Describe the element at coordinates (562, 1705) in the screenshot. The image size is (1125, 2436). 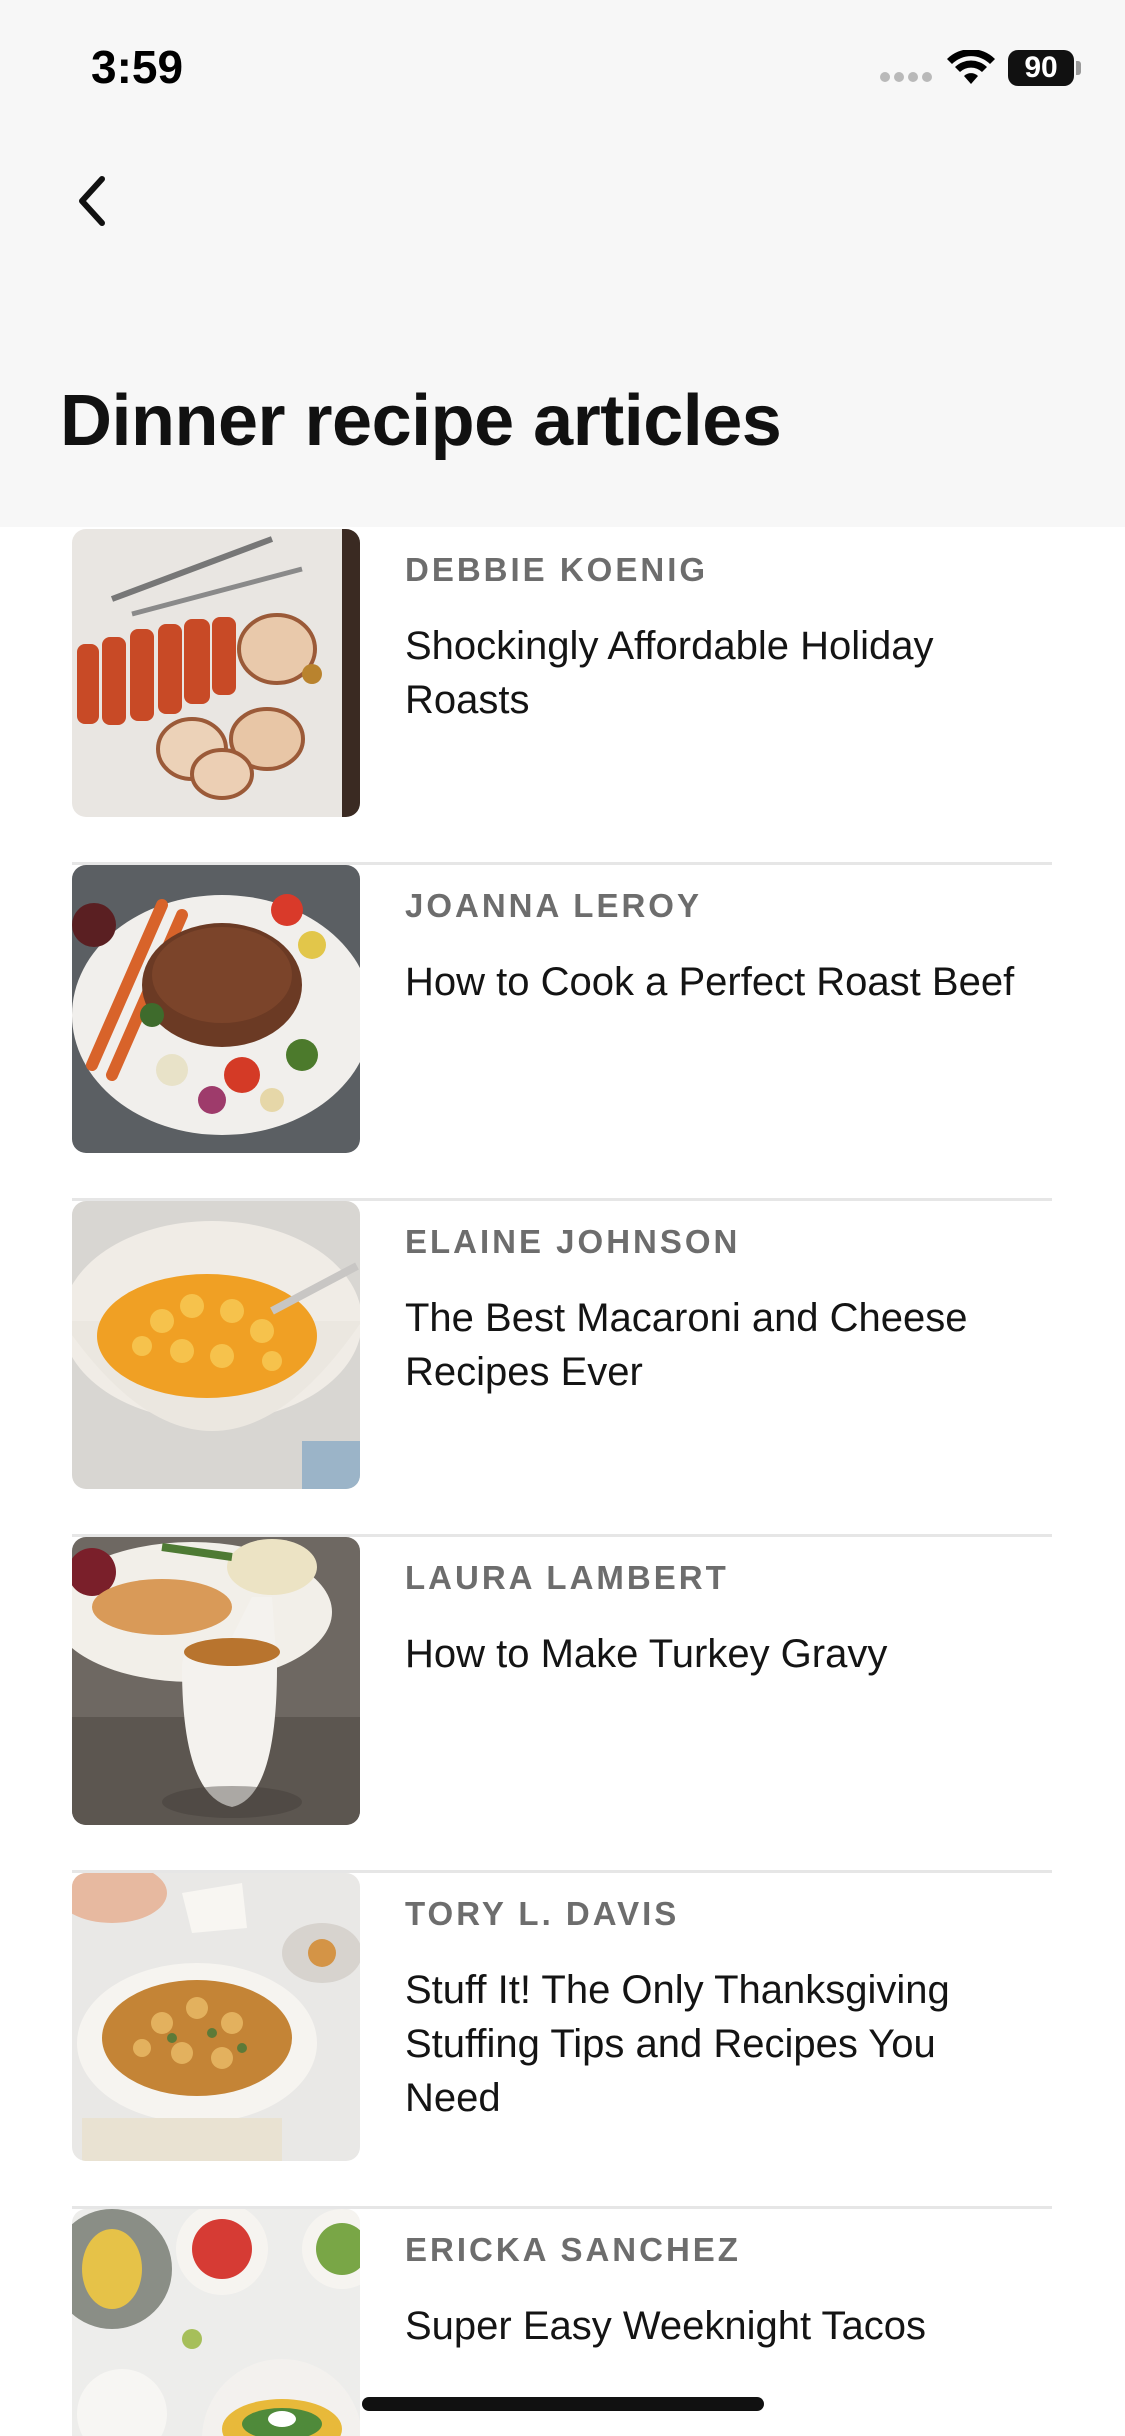
I see `article-item: LAURA LAMBERT How to Make Turkey Gravy` at that location.